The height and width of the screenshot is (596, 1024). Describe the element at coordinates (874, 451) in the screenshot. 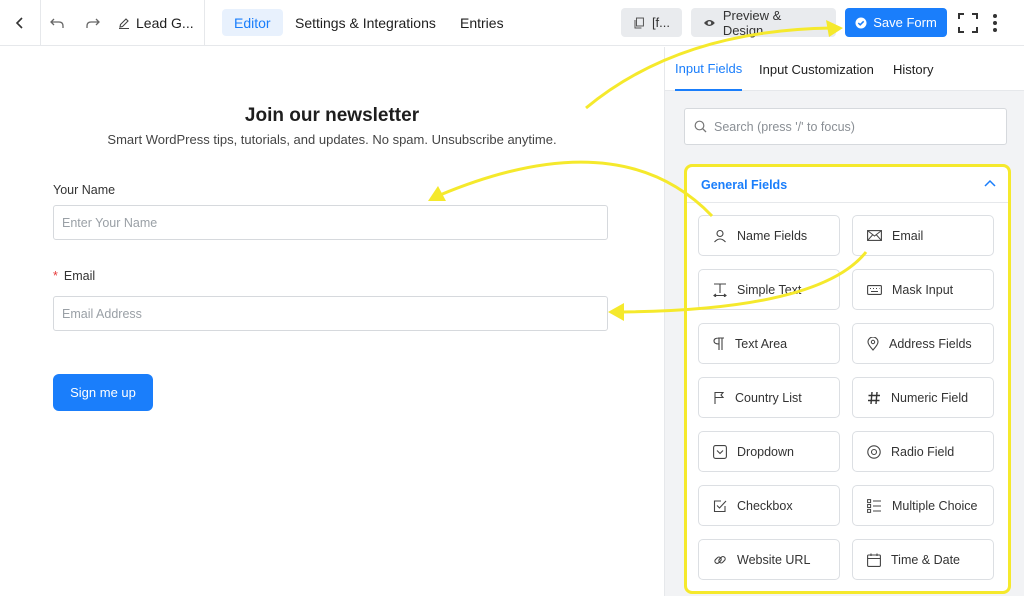

I see `radio-icon` at that location.